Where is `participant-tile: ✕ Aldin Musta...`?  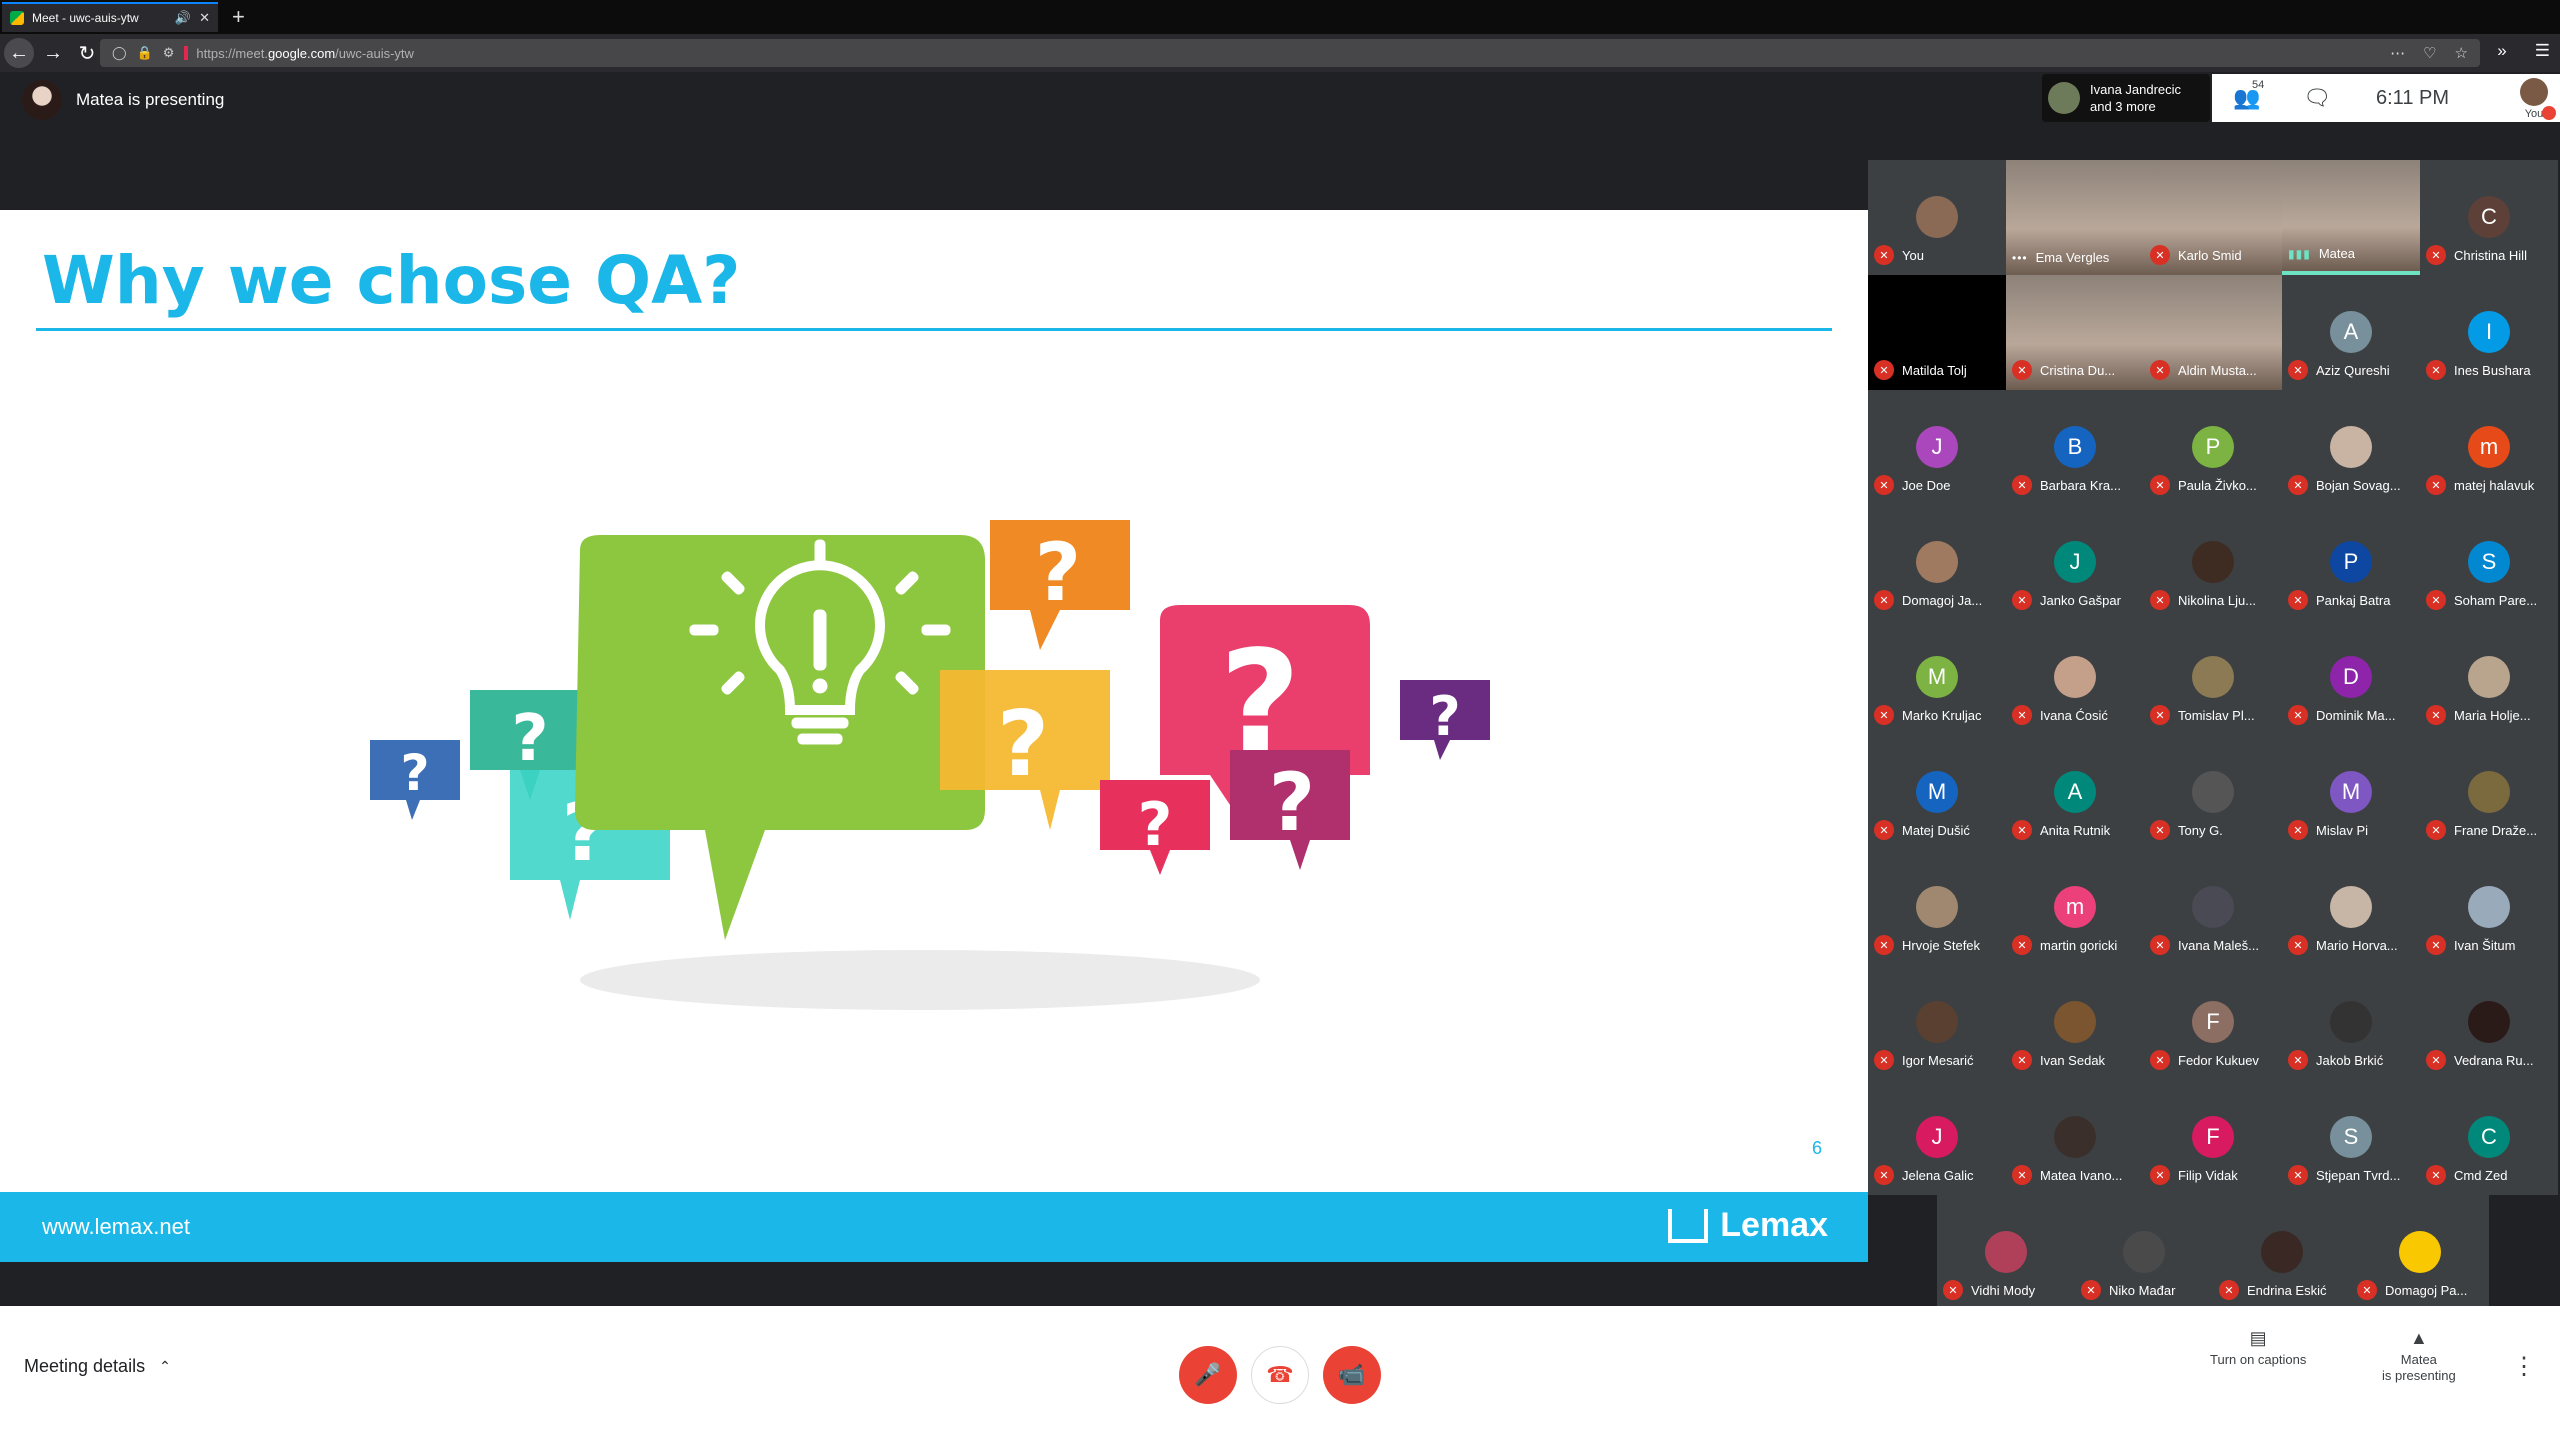
participant-tile: ✕ Aldin Musta... is located at coordinates (2213, 332).